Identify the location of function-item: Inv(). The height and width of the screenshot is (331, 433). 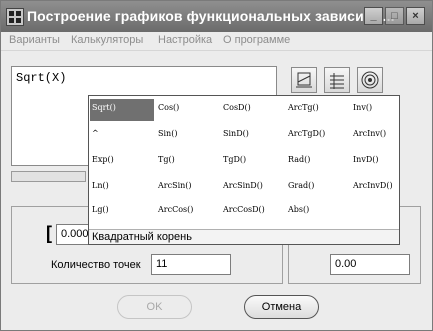
(383, 110).